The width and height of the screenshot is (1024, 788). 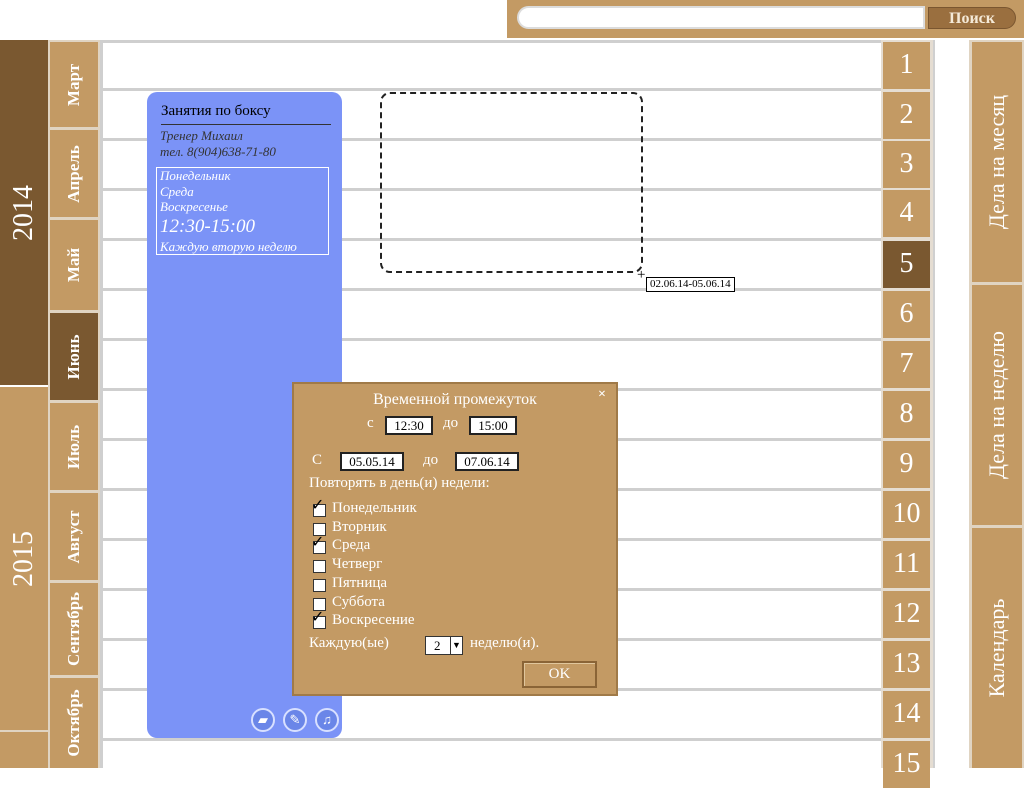 What do you see at coordinates (906, 564) in the screenshot?
I see `day-number-11: 11` at bounding box center [906, 564].